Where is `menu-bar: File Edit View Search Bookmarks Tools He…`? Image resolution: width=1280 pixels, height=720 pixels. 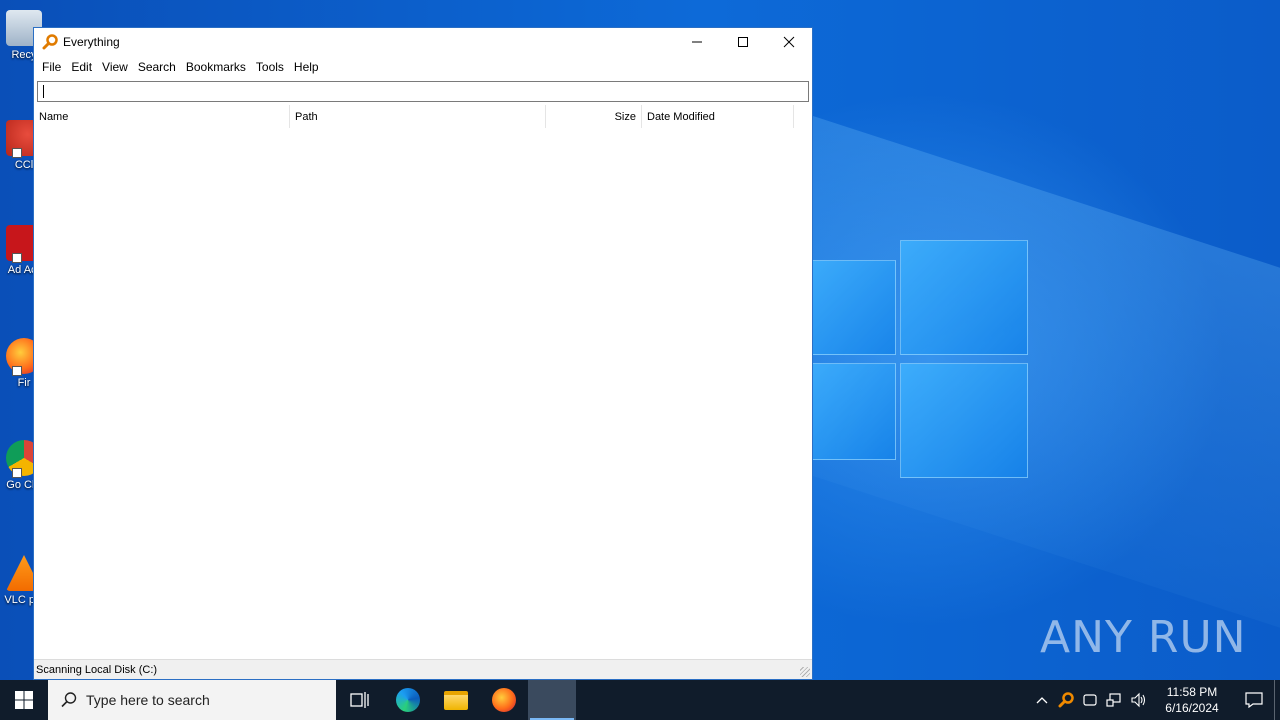
menu-bar: File Edit View Search Bookmarks Tools He… is located at coordinates (423, 67).